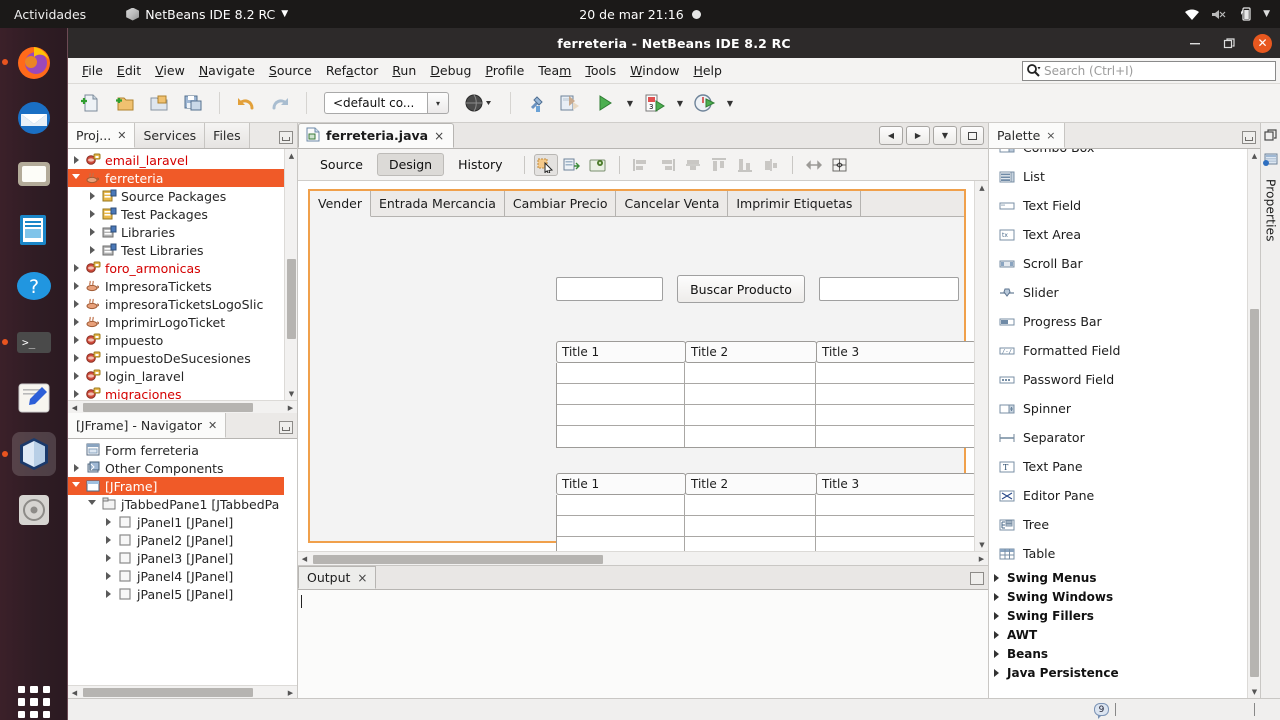 This screenshot has width=1280, height=720. I want to click on minimize-button, so click(1195, 43).